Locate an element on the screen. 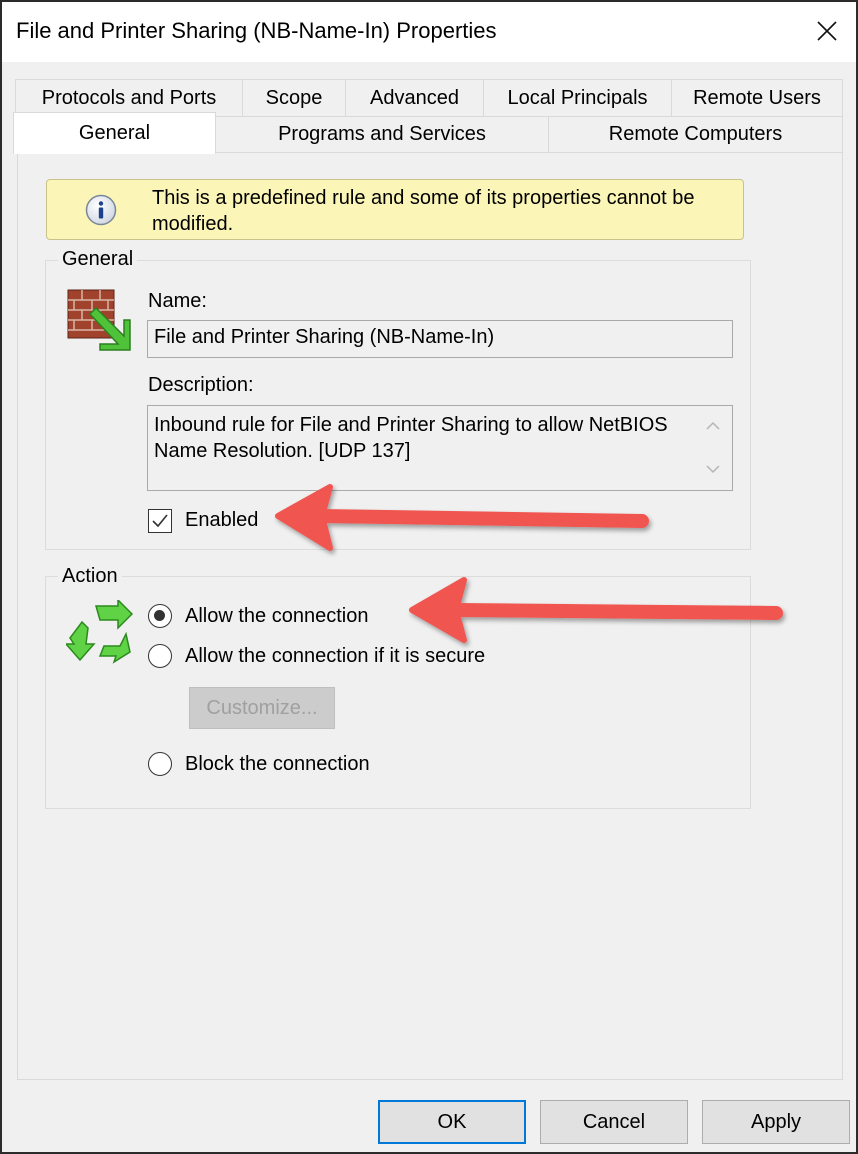 Image resolution: width=858 pixels, height=1154 pixels. tab-label: Protocols and Ports is located at coordinates (129, 97).